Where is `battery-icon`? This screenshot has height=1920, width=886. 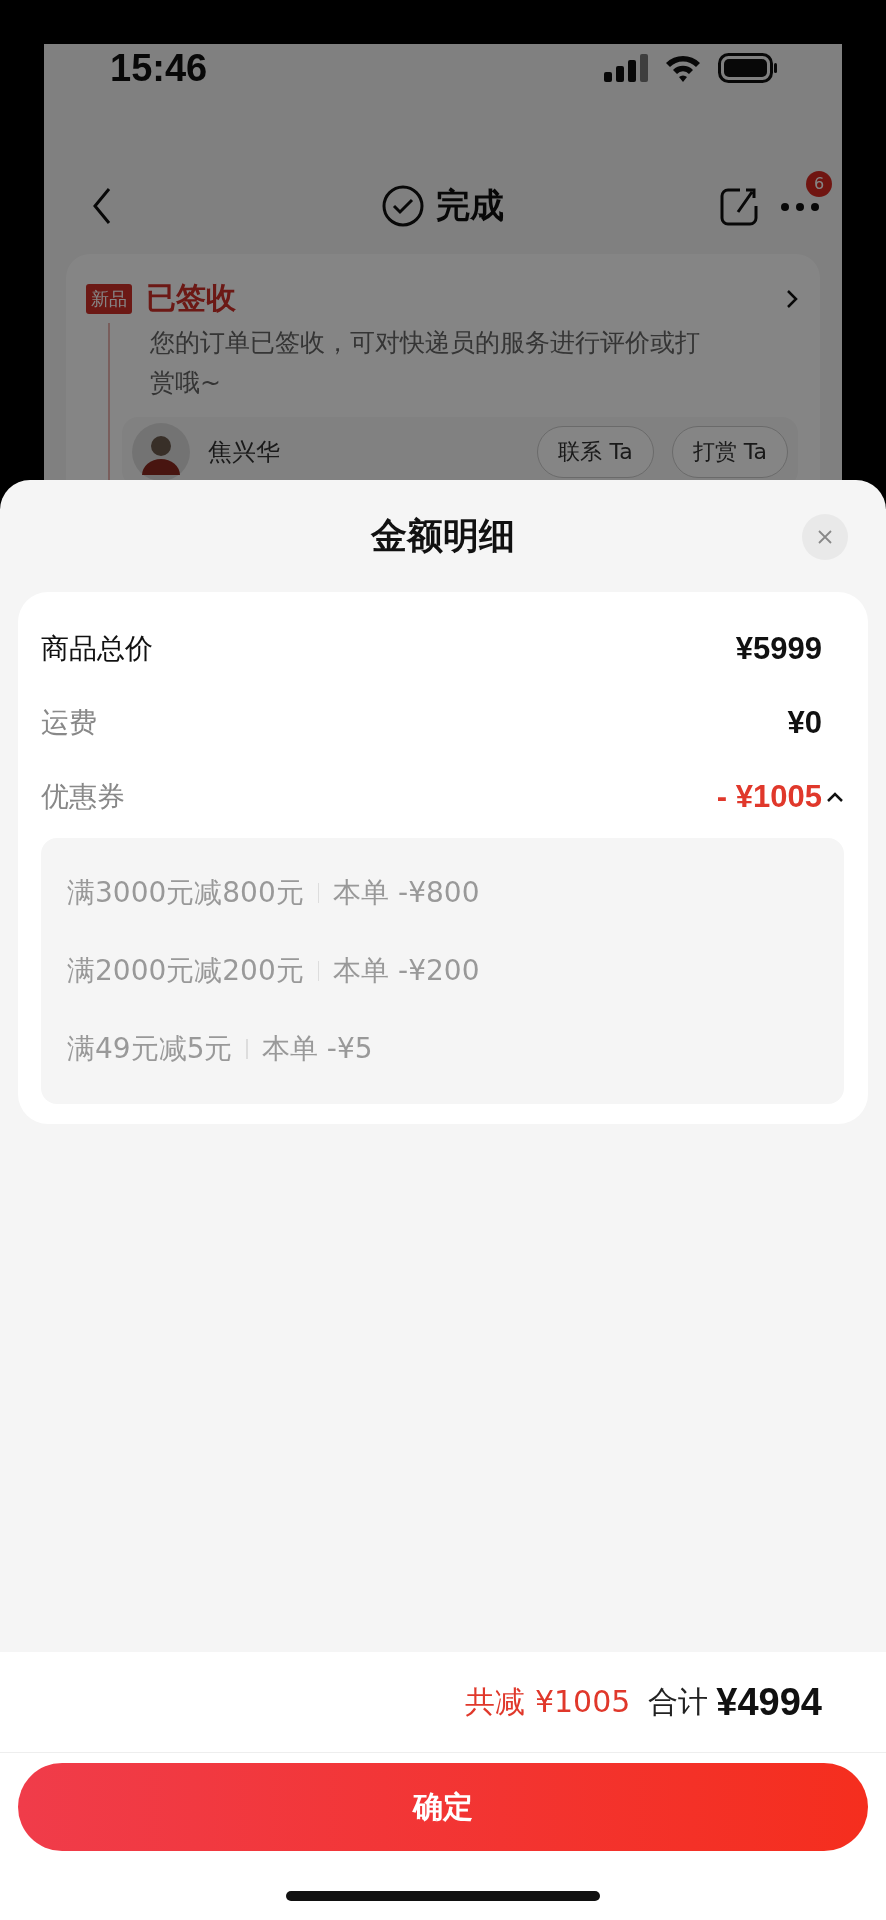 battery-icon is located at coordinates (748, 68).